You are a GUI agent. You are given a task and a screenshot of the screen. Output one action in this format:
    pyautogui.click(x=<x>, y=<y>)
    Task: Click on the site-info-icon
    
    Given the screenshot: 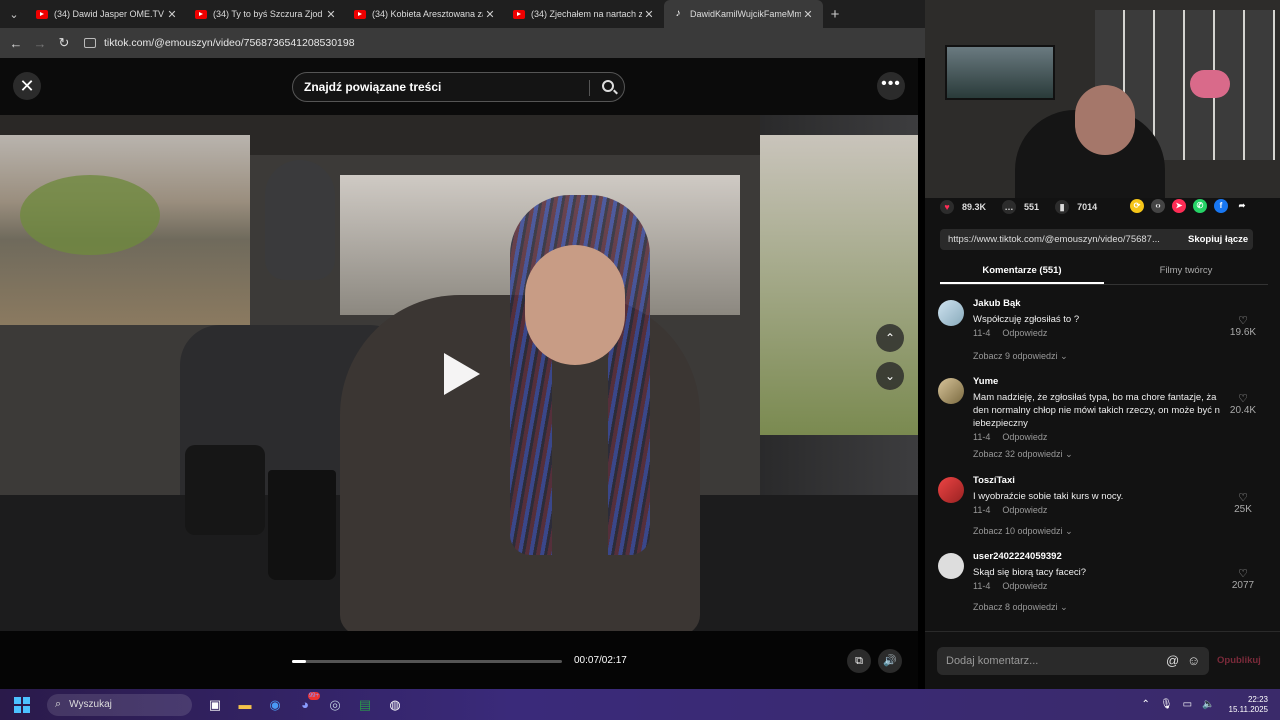 What is the action you would take?
    pyautogui.click(x=90, y=43)
    